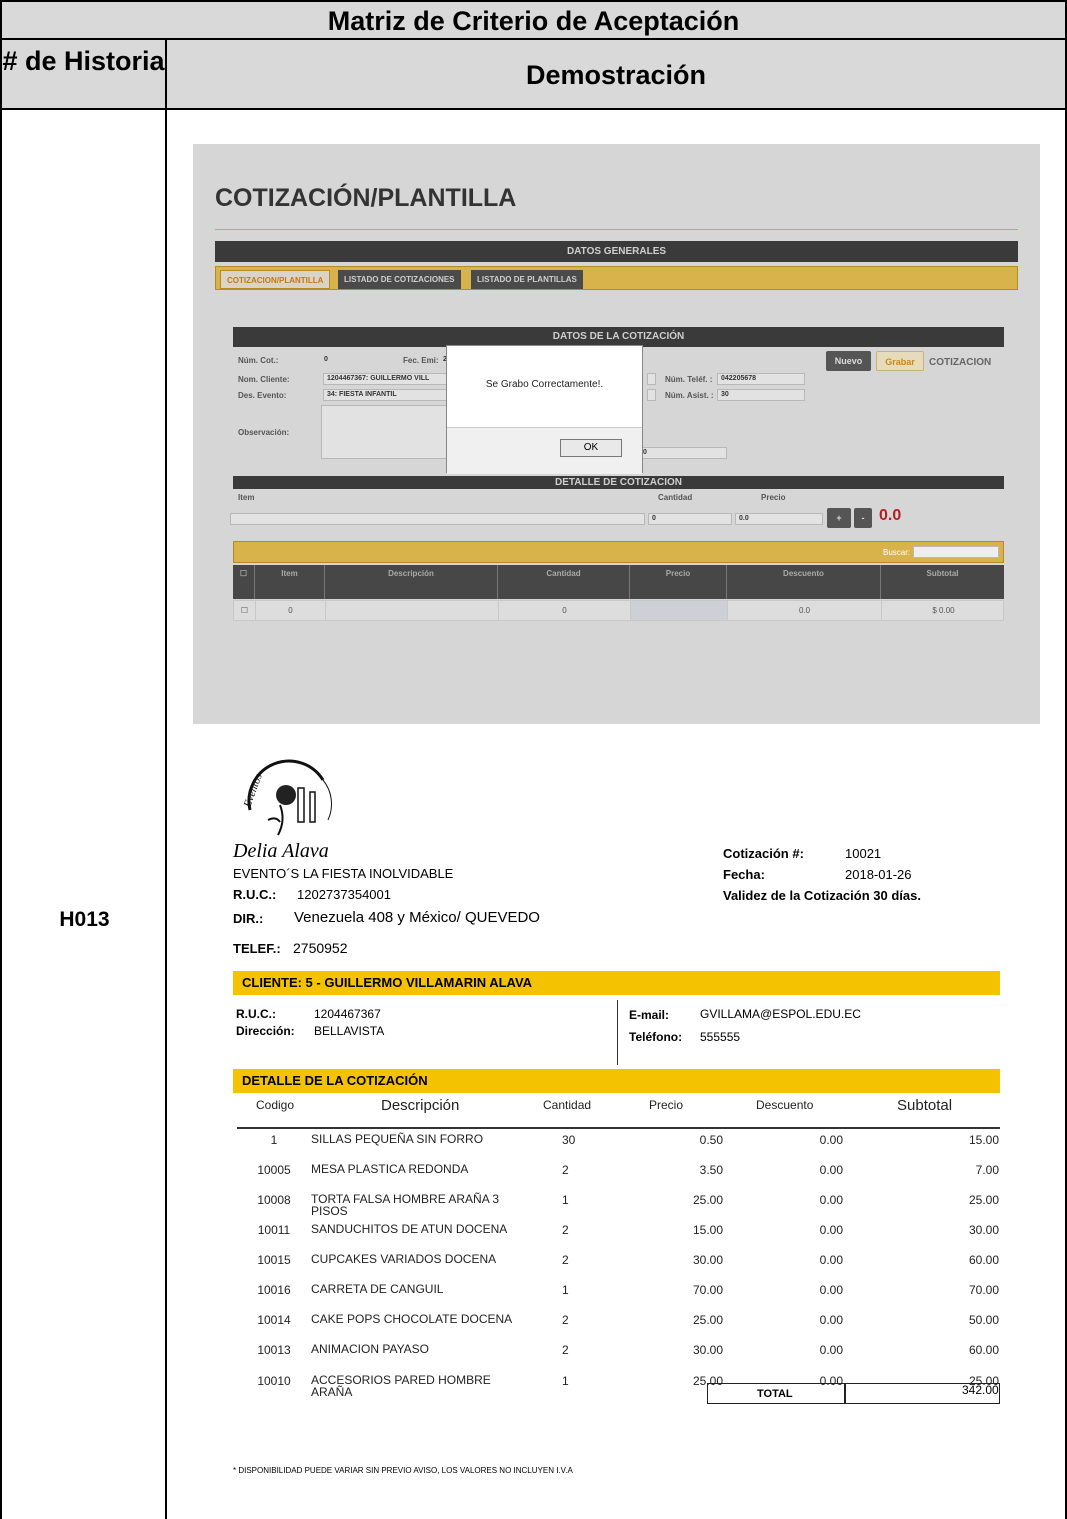  I want to click on company-ruc-label: R.U.C.:, so click(255, 894).